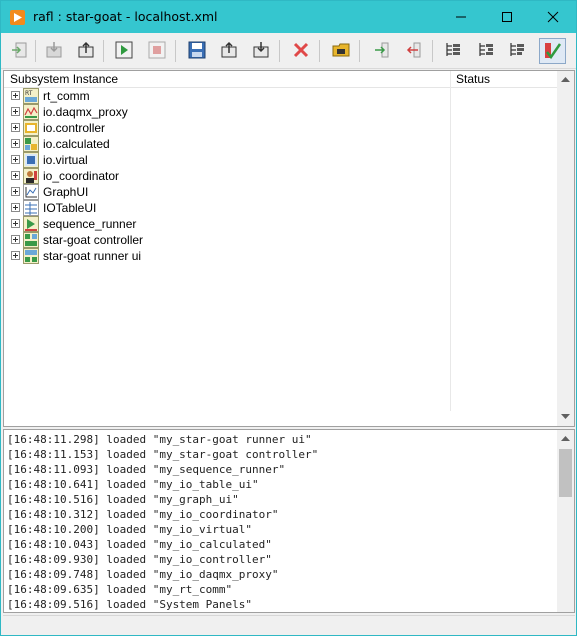 This screenshot has height=636, width=577. Describe the element at coordinates (301, 50) in the screenshot. I see `delete-icon` at that location.